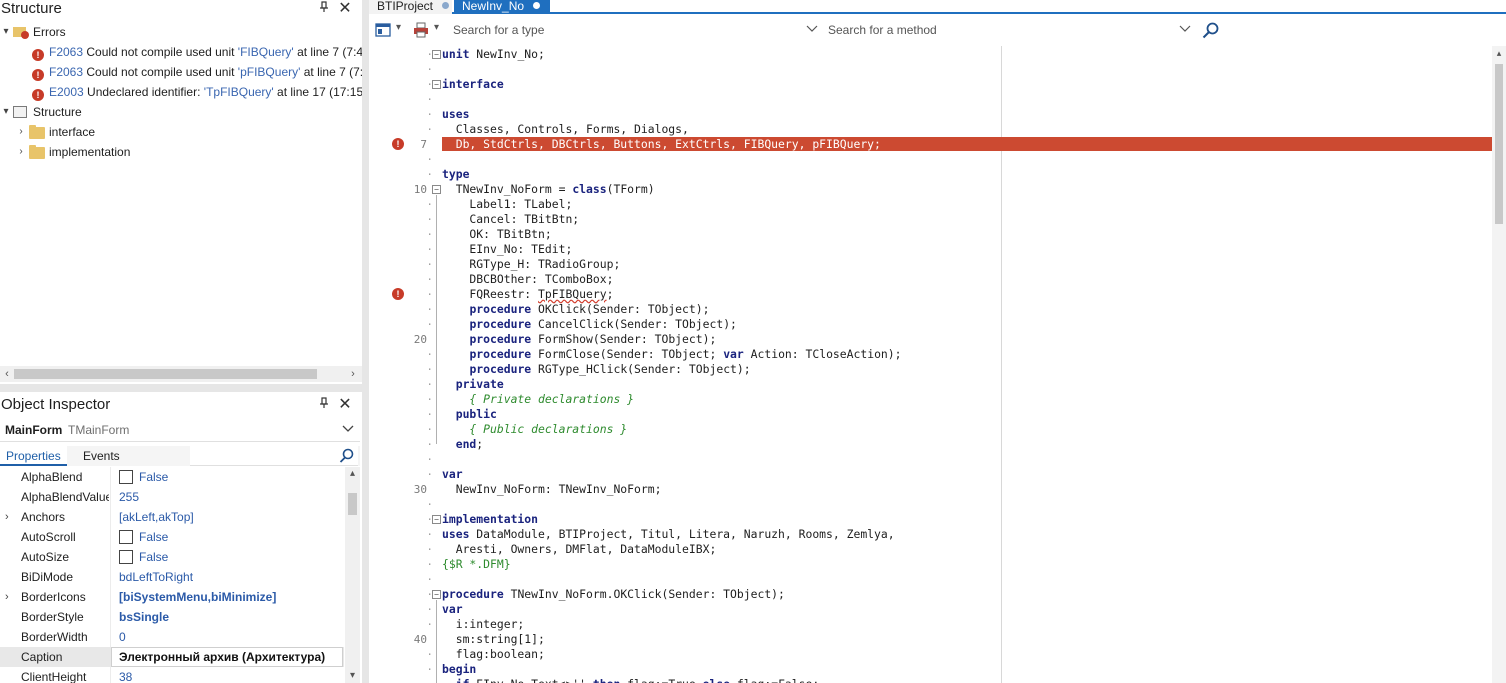 The image size is (1506, 683). What do you see at coordinates (589, 324) in the screenshot?
I see `code-line: procedure CancelClick(Sender: TObject);` at bounding box center [589, 324].